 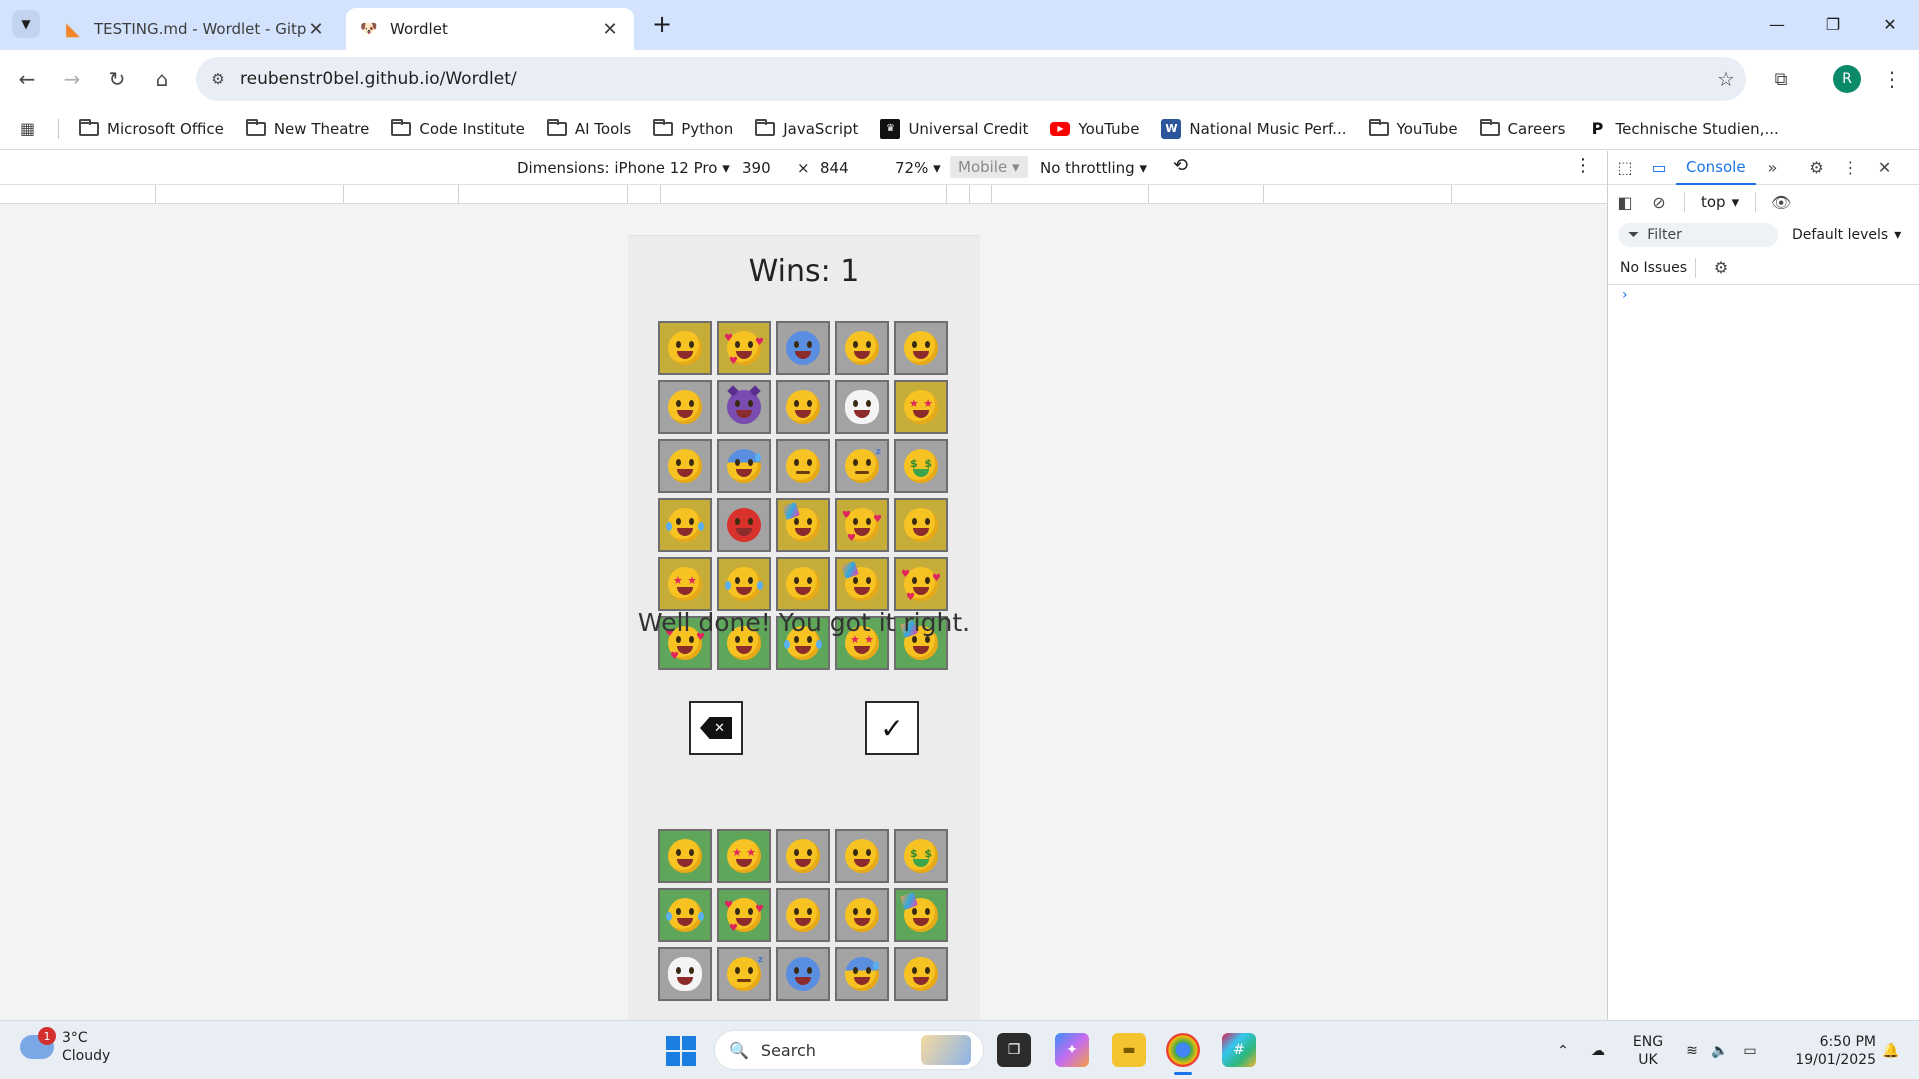 I want to click on clock: 6:50 PM 19/01/2025, so click(x=1821, y=1051).